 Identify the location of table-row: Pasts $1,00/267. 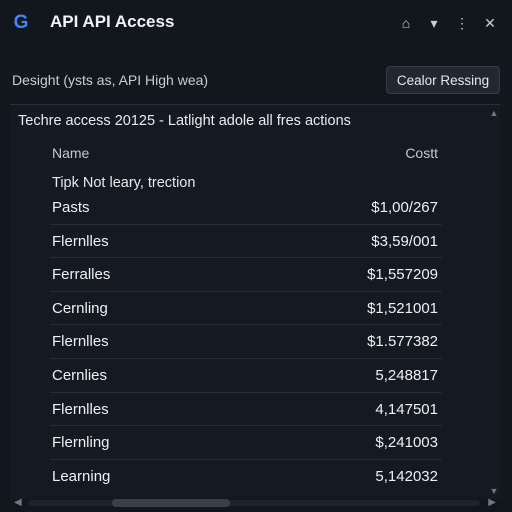
(246, 208).